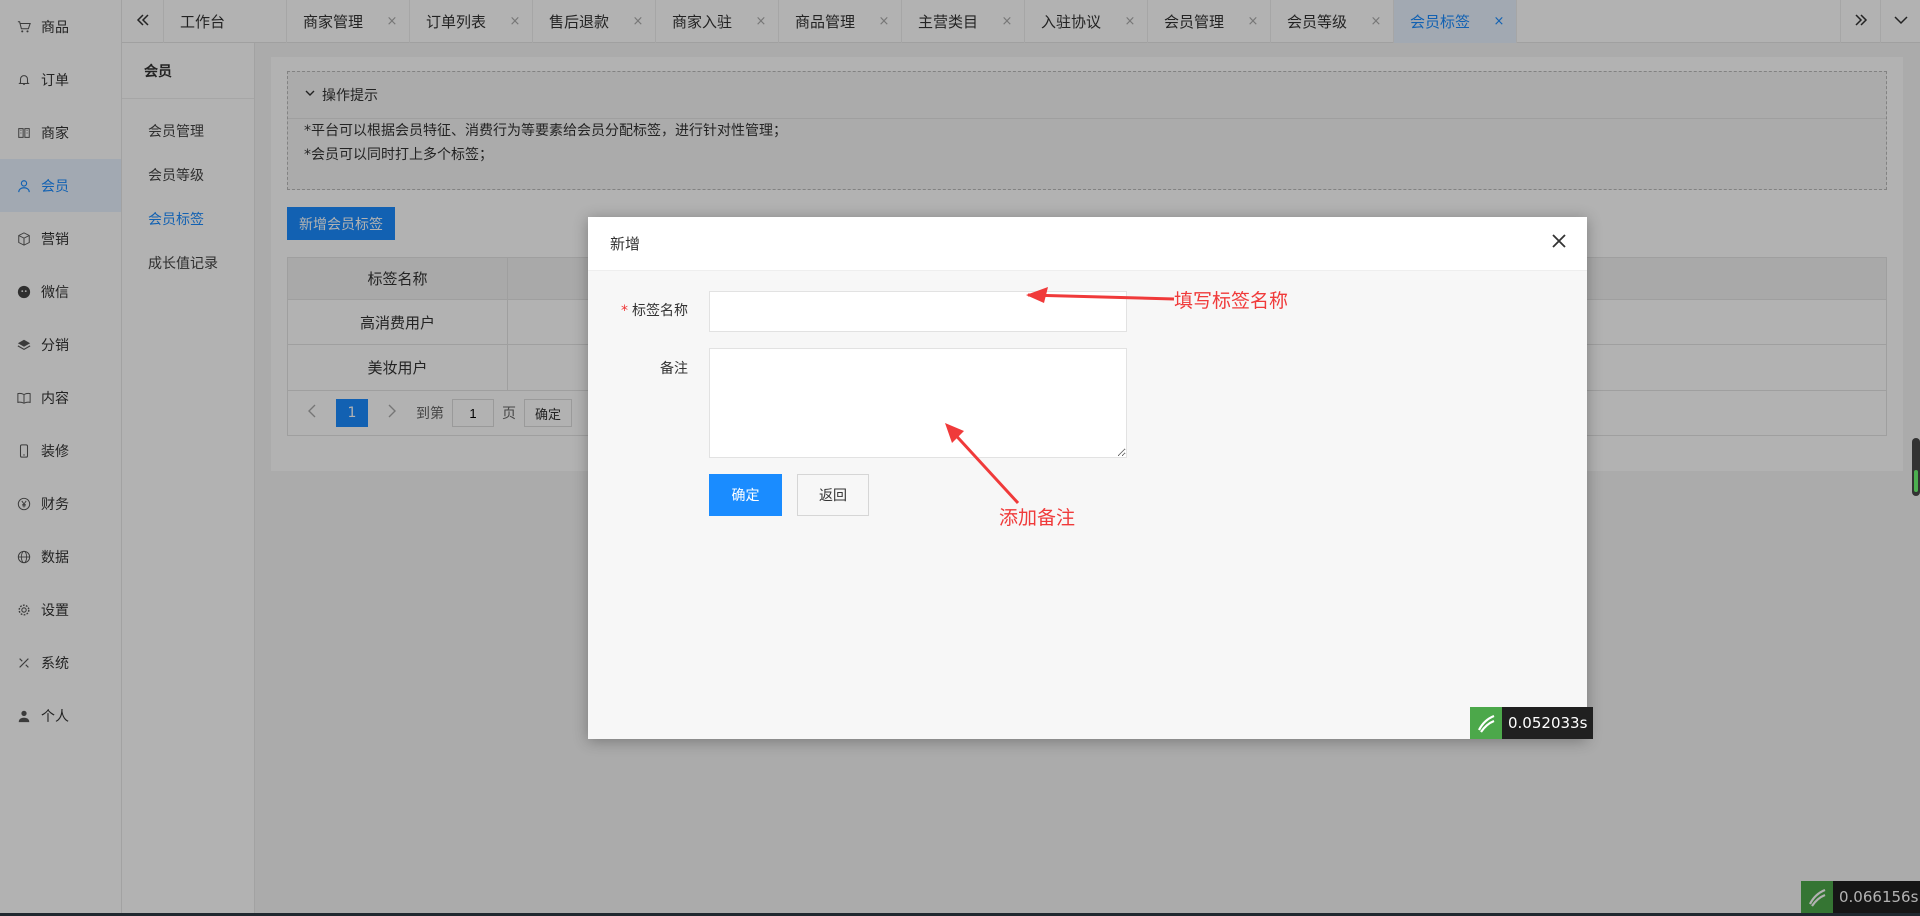  I want to click on dialog-timer-badge: 0.052033s, so click(1532, 723).